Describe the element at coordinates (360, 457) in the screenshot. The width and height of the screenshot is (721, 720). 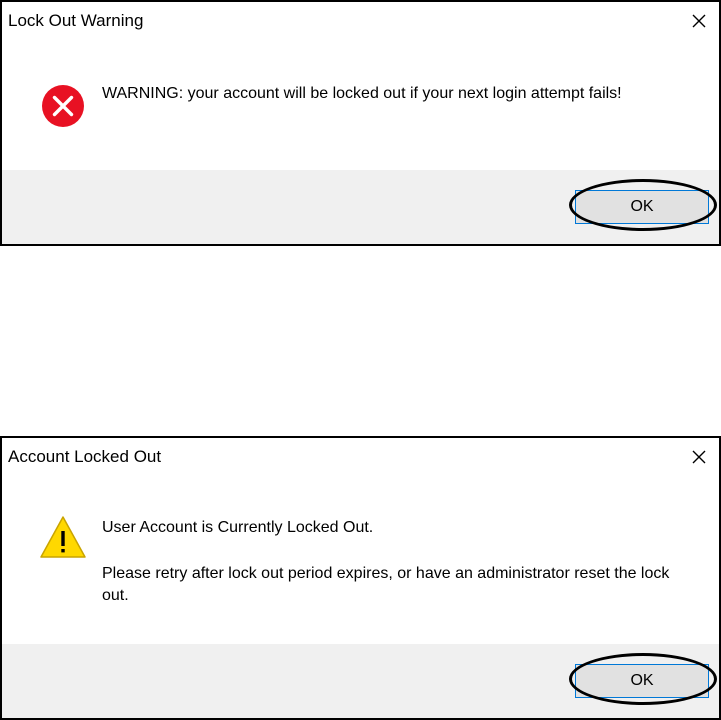
I see `title-bar: Account Locked Out` at that location.